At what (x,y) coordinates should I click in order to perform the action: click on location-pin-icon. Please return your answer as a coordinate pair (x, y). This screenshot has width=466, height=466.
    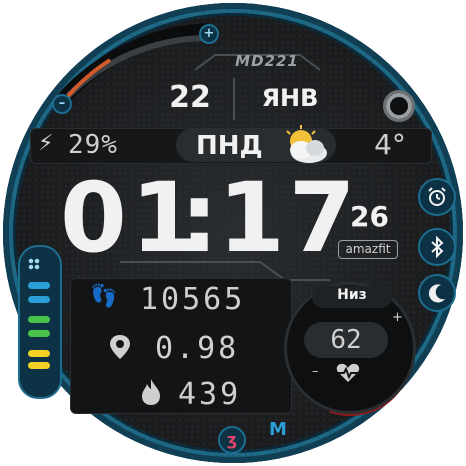
    Looking at the image, I should click on (120, 347).